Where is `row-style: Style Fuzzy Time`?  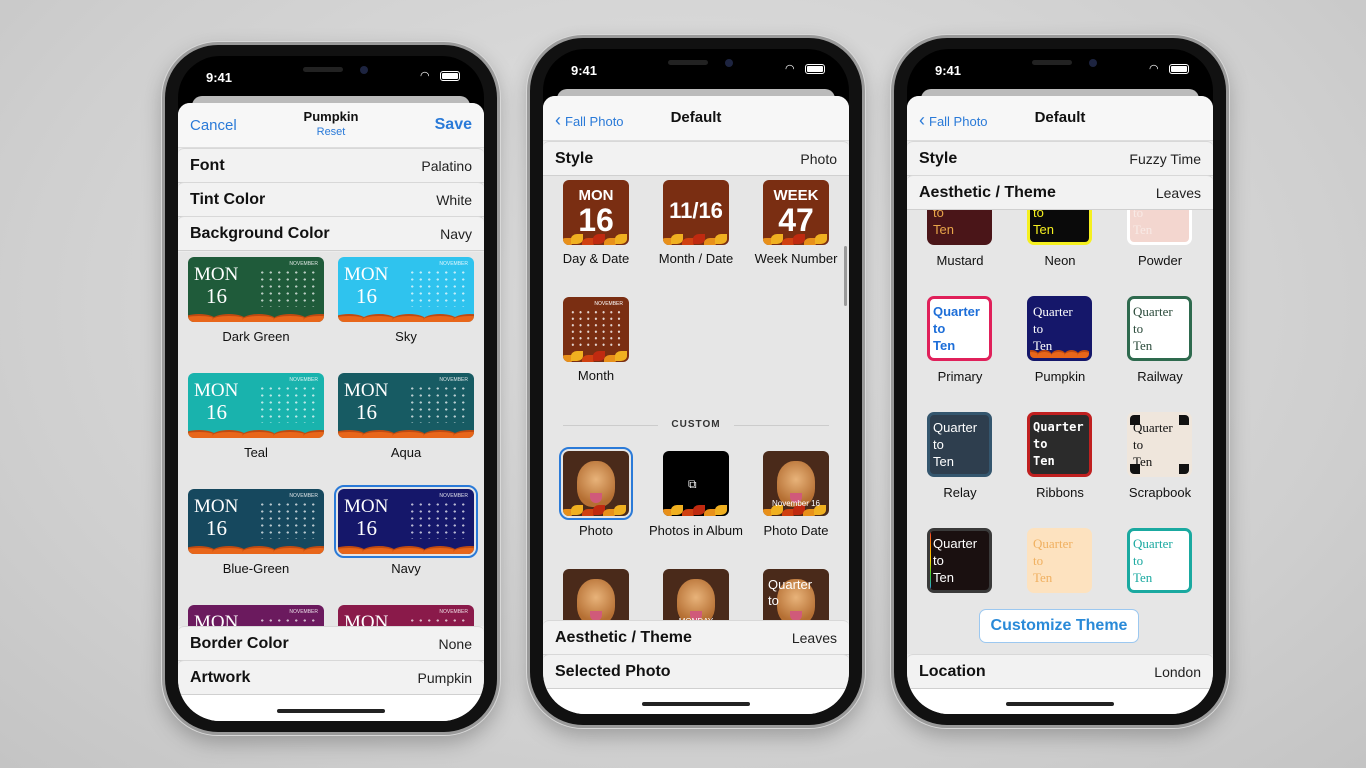 row-style: Style Fuzzy Time is located at coordinates (1060, 158).